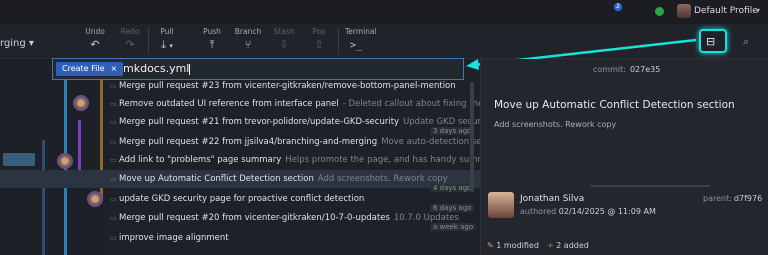 This screenshot has height=255, width=768. What do you see at coordinates (490, 245) in the screenshot?
I see `pencil-icon: ✎` at bounding box center [490, 245].